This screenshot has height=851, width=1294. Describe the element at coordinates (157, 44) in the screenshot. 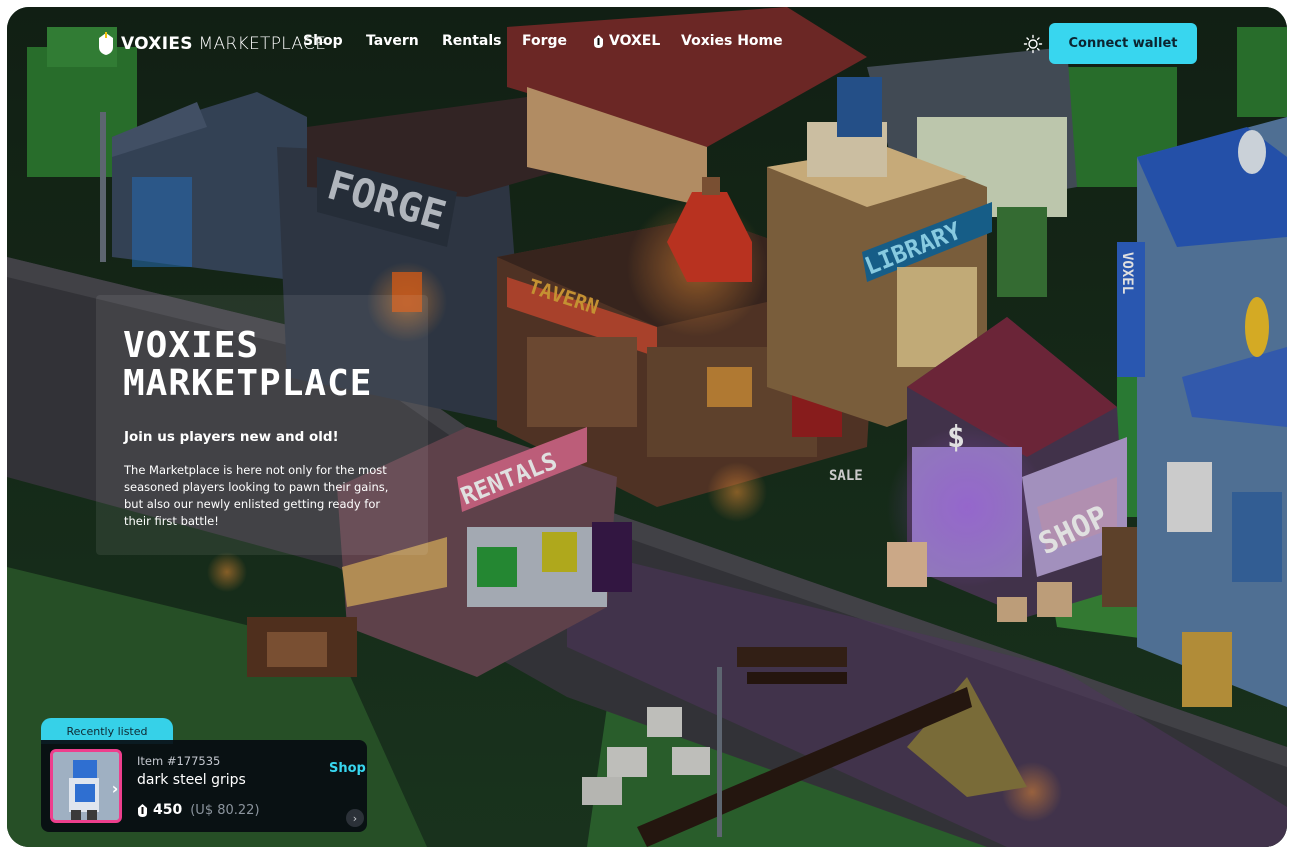

I see `brand-name-bold: VOXIES` at that location.